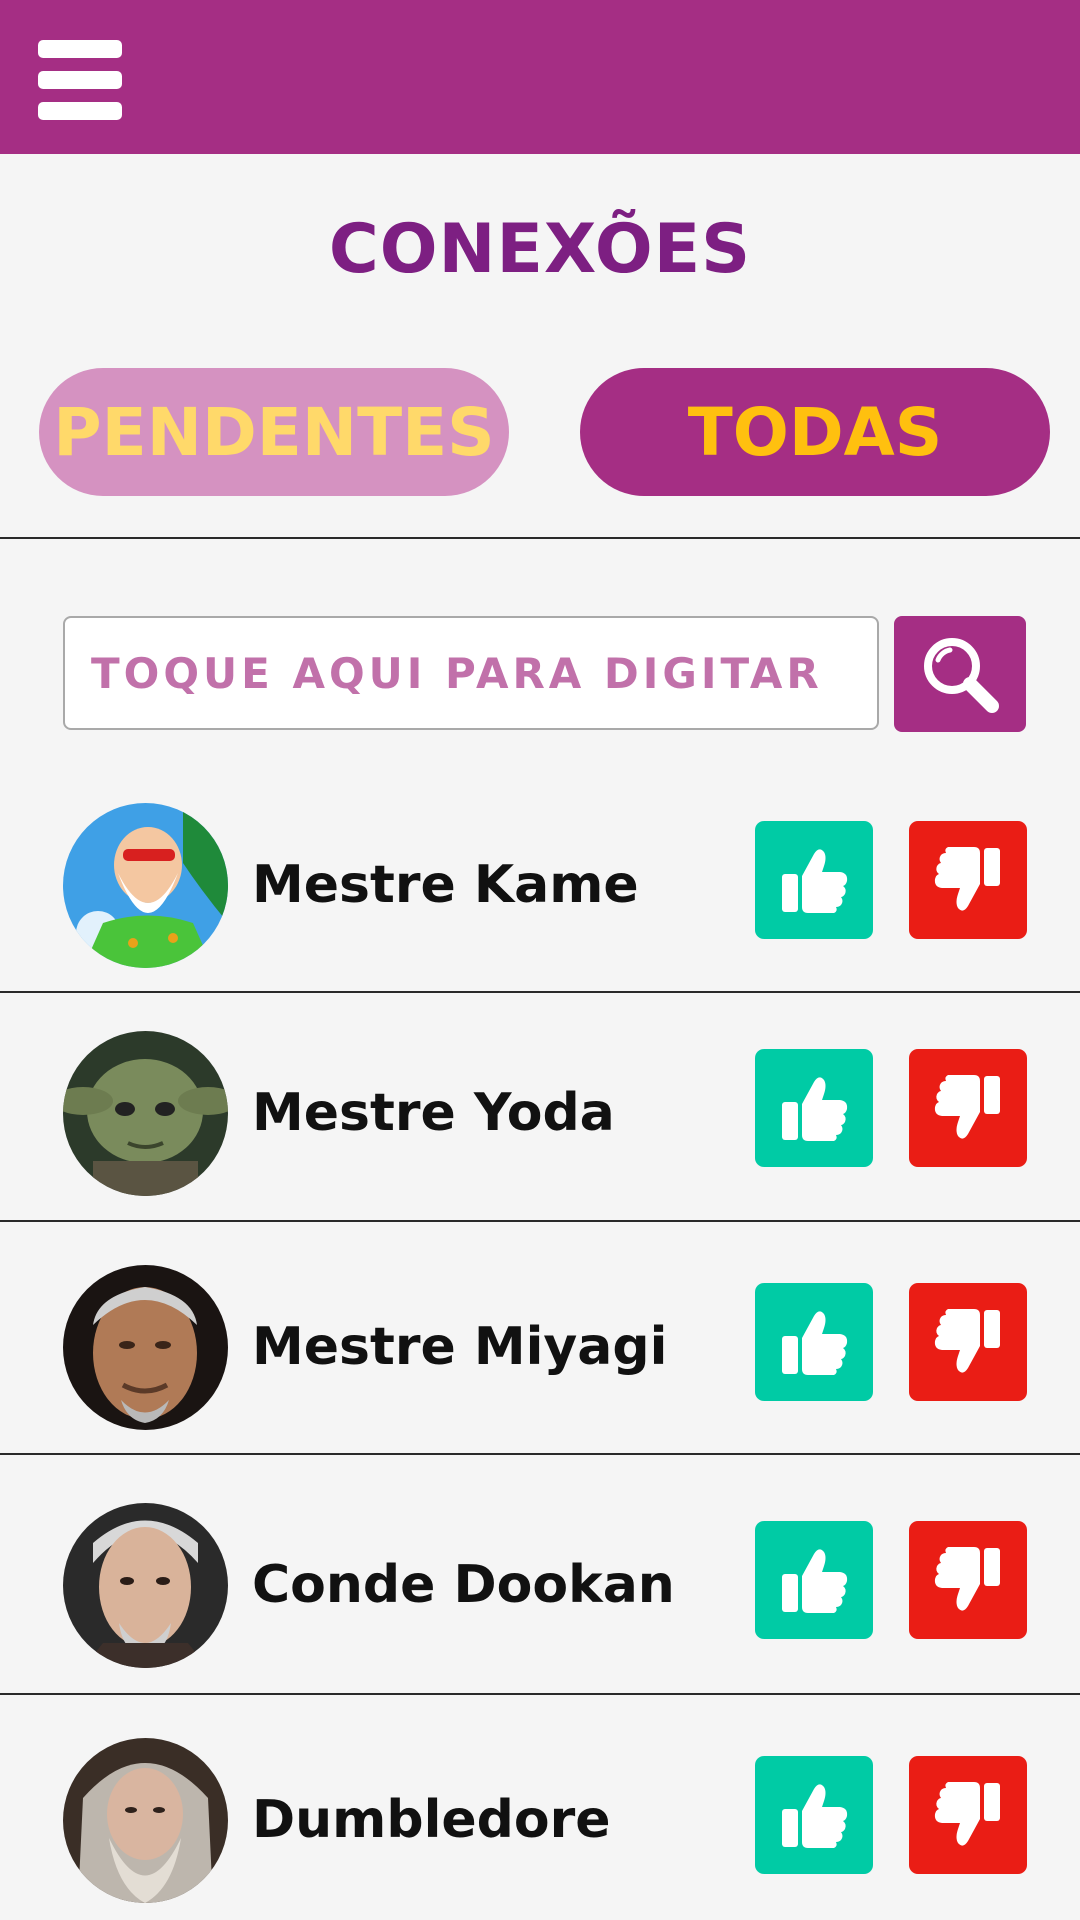 Image resolution: width=1080 pixels, height=1920 pixels. I want to click on tab-todas: TODAS, so click(815, 432).